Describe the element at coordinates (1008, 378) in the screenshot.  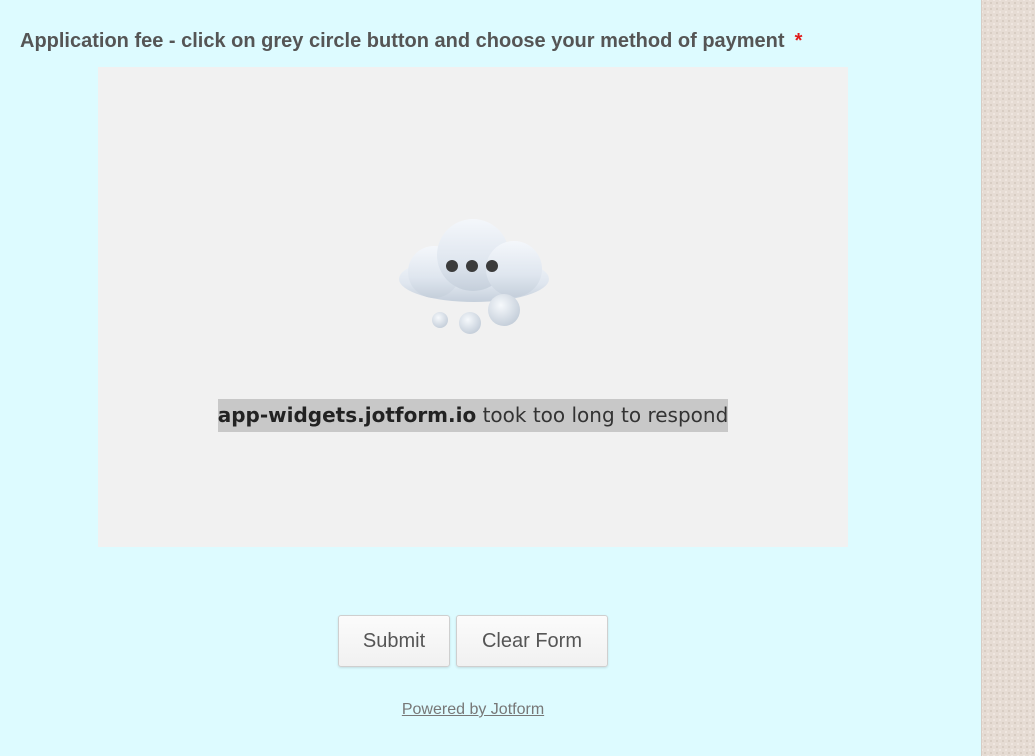
I see `background-pattern-strip` at that location.